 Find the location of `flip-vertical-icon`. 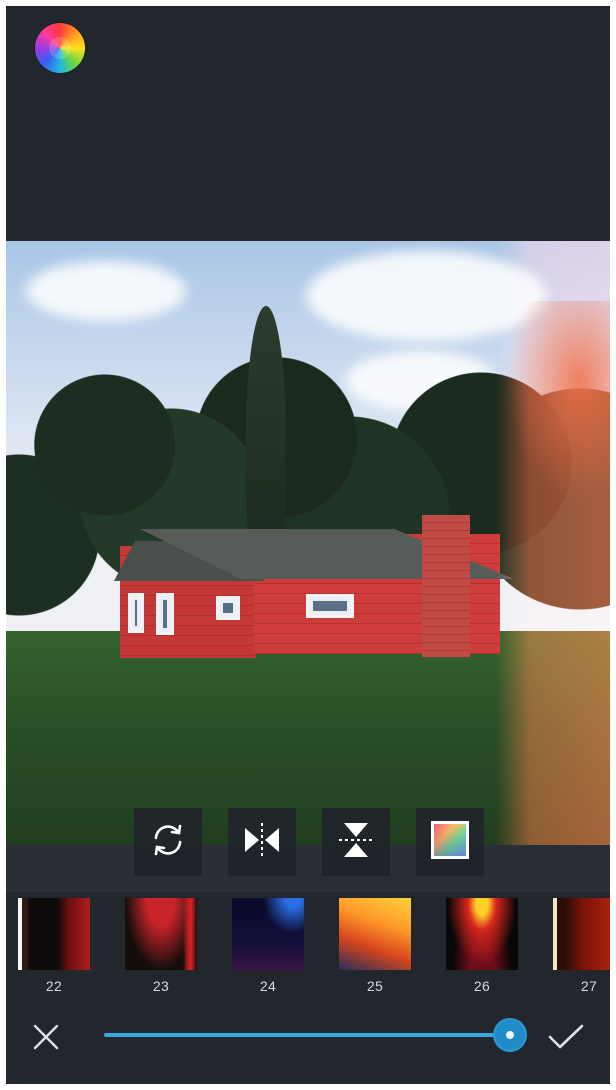

flip-vertical-icon is located at coordinates (356, 842).